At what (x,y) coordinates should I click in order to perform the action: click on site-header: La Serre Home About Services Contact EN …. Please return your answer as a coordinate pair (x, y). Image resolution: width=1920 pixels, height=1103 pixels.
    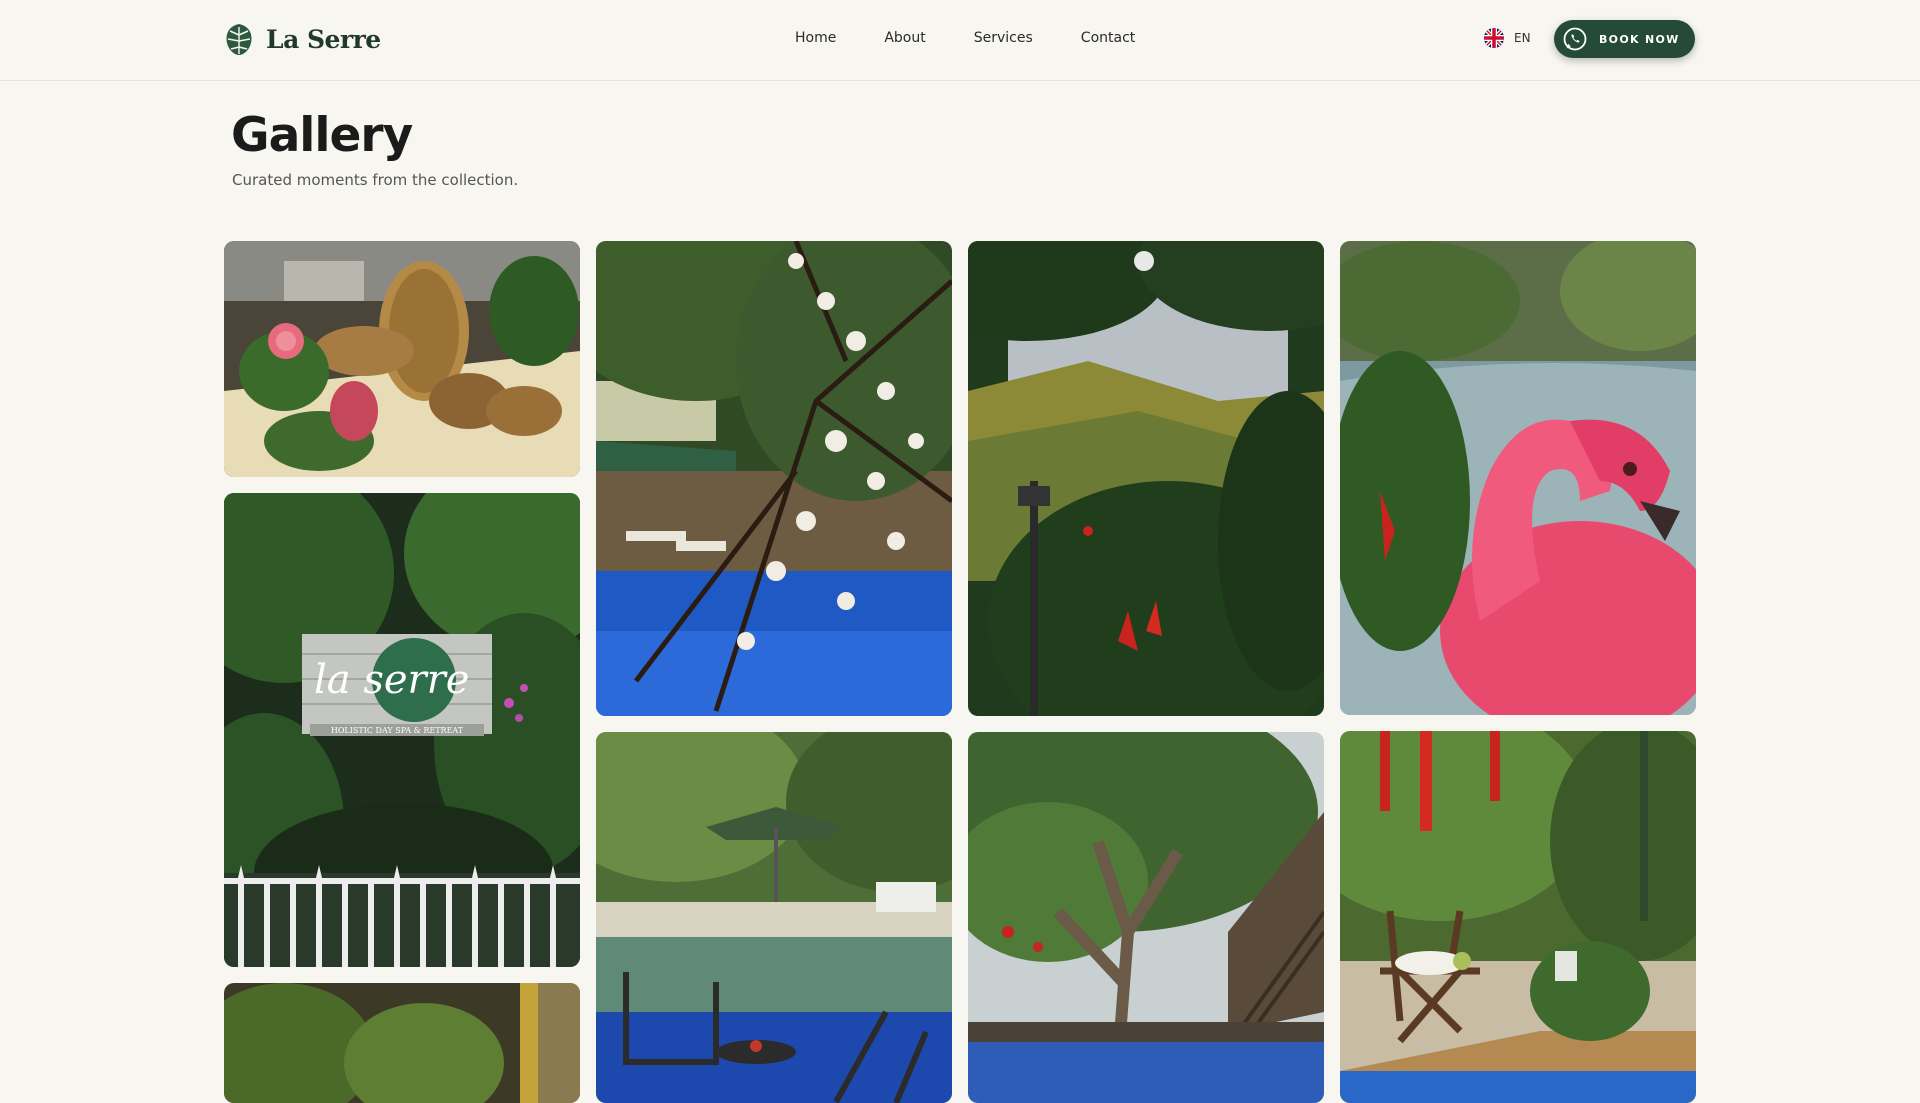
    Looking at the image, I should click on (960, 40).